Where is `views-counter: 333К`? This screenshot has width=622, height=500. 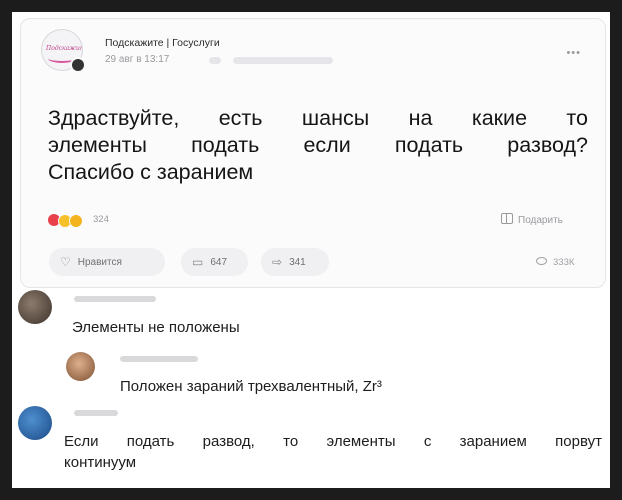
views-counter: 333К is located at coordinates (555, 262).